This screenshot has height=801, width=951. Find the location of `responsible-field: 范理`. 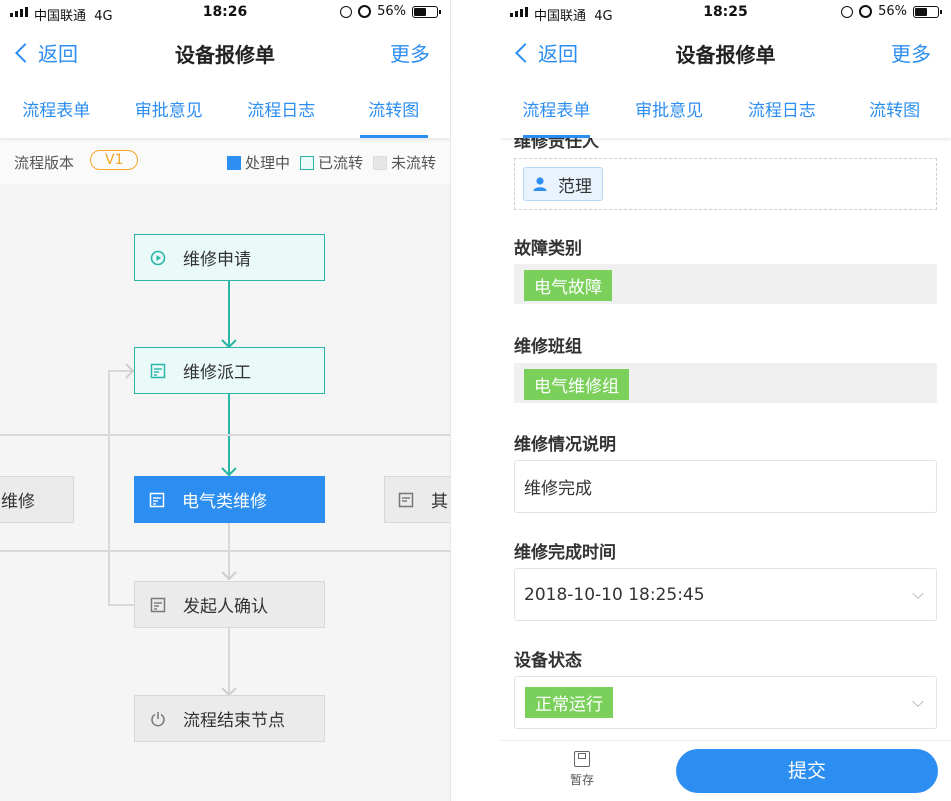

responsible-field: 范理 is located at coordinates (725, 184).